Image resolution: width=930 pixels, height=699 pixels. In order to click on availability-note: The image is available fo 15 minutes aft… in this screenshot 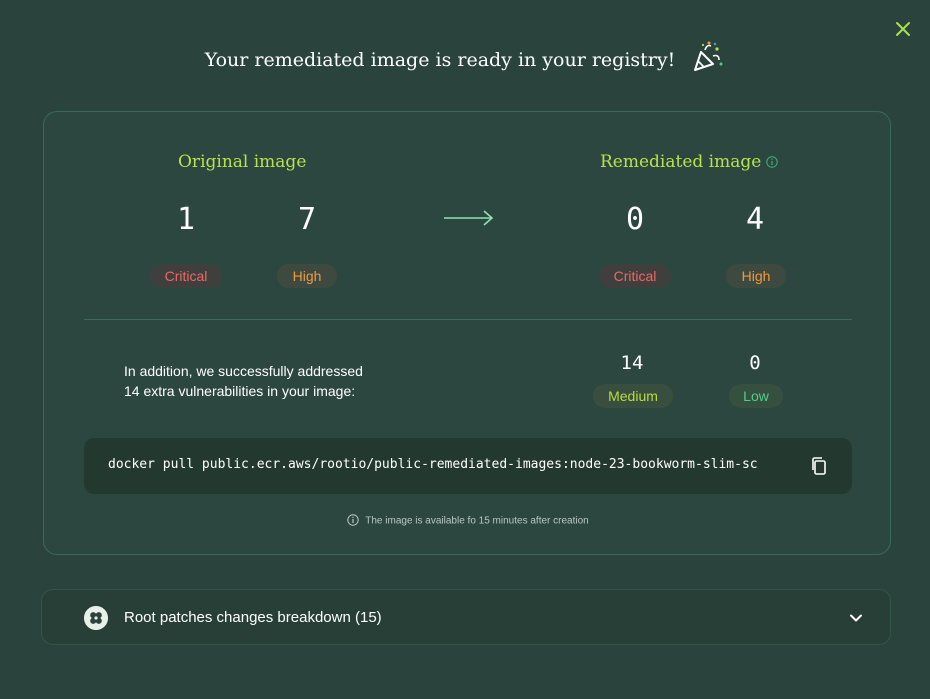, I will do `click(468, 520)`.